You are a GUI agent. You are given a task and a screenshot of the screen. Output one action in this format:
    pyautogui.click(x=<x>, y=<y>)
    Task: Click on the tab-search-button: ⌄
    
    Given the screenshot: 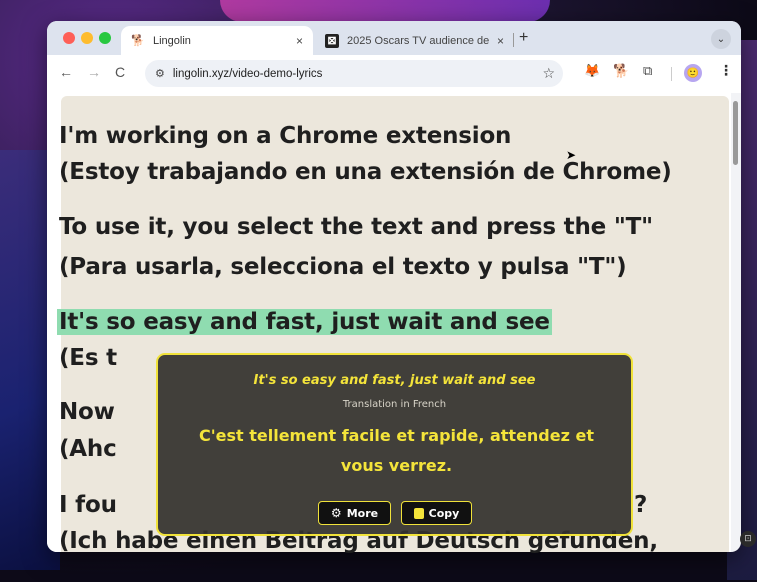 What is the action you would take?
    pyautogui.click(x=721, y=39)
    